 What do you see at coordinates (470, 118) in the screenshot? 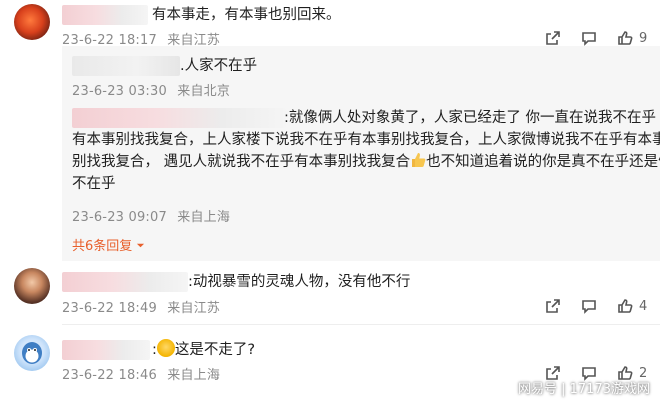
I see `reply-line-1: :就像俩人处对象黄了，人家已经走了 你一直在说我不在乎` at bounding box center [470, 118].